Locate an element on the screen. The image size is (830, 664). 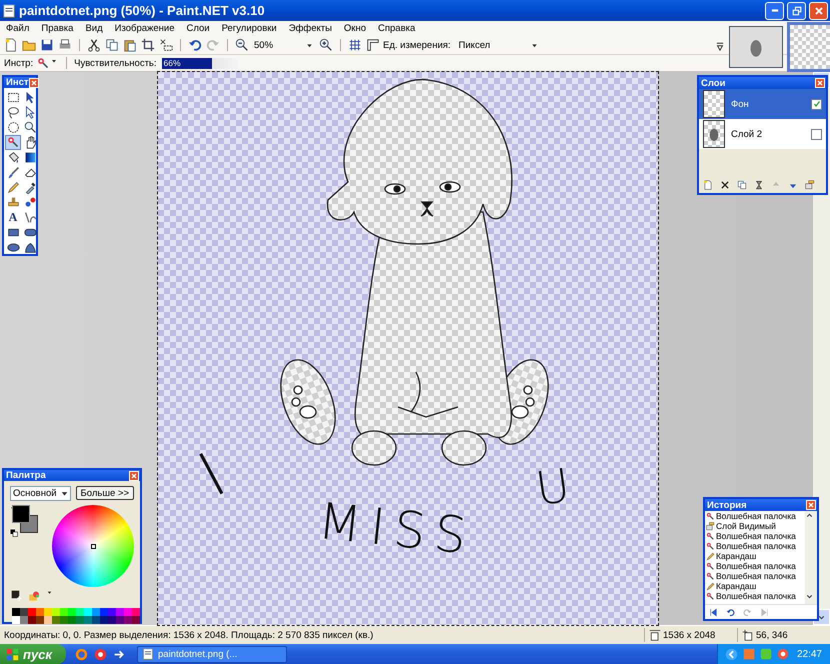
palette-dropdown: Основной is located at coordinates (40, 493).